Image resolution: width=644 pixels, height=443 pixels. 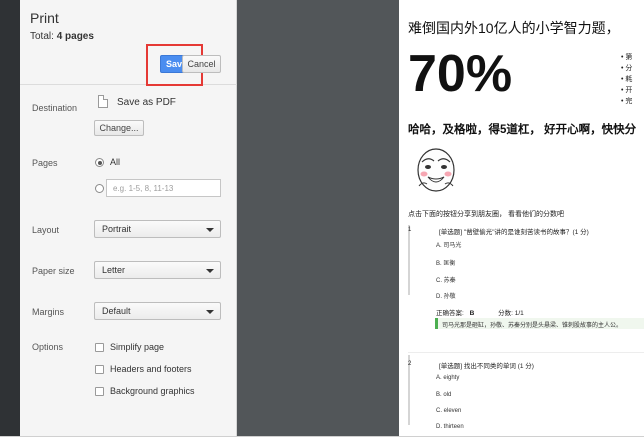 I want to click on pages-all-radio, so click(x=99, y=162).